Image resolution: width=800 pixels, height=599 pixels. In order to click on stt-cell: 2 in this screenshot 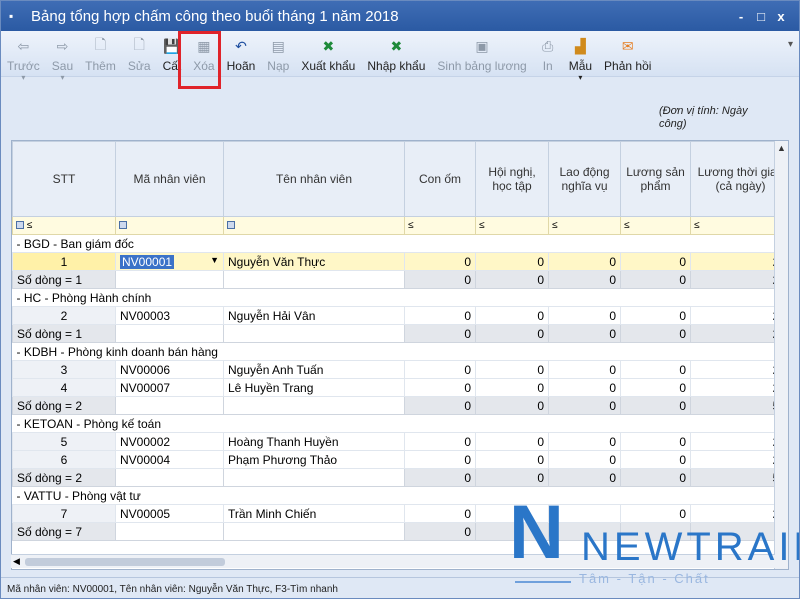, I will do `click(64, 315)`.